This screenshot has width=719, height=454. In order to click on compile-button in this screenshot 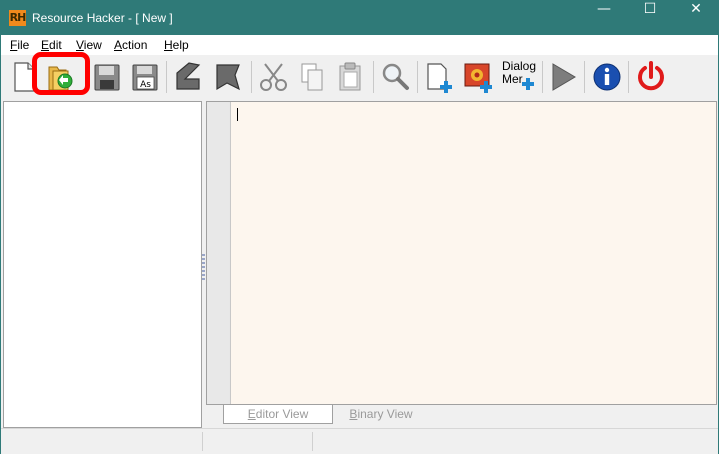, I will do `click(188, 77)`.